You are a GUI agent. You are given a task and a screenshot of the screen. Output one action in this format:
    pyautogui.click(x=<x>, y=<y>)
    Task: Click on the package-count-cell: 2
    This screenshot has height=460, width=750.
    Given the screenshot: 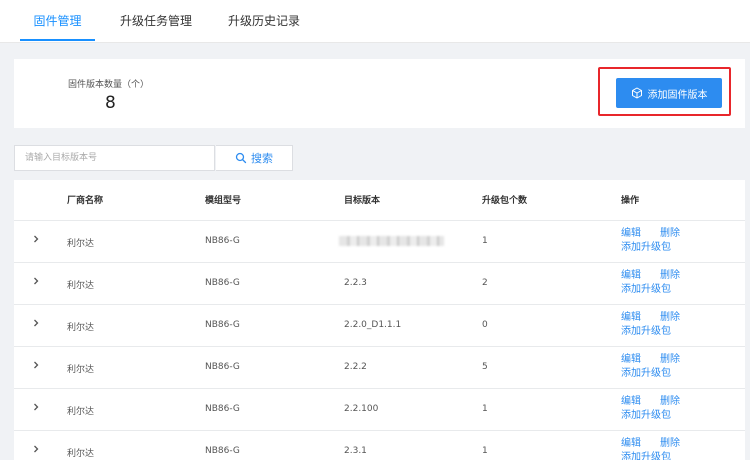 What is the action you would take?
    pyautogui.click(x=485, y=283)
    